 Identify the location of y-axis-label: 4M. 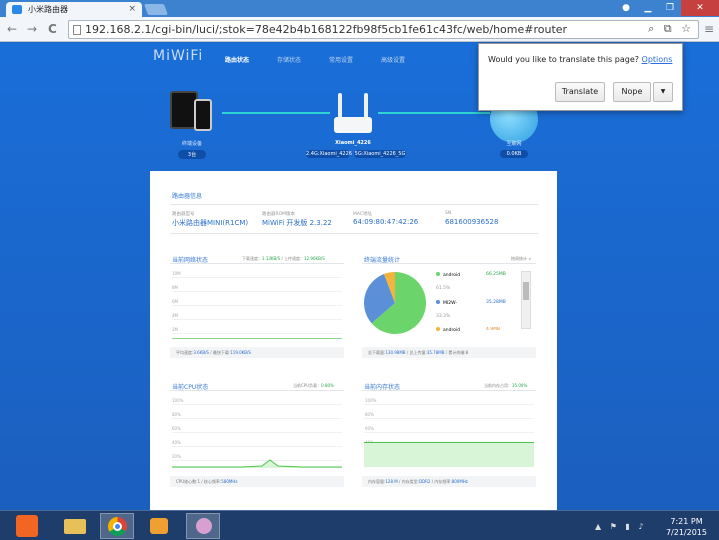
(175, 315).